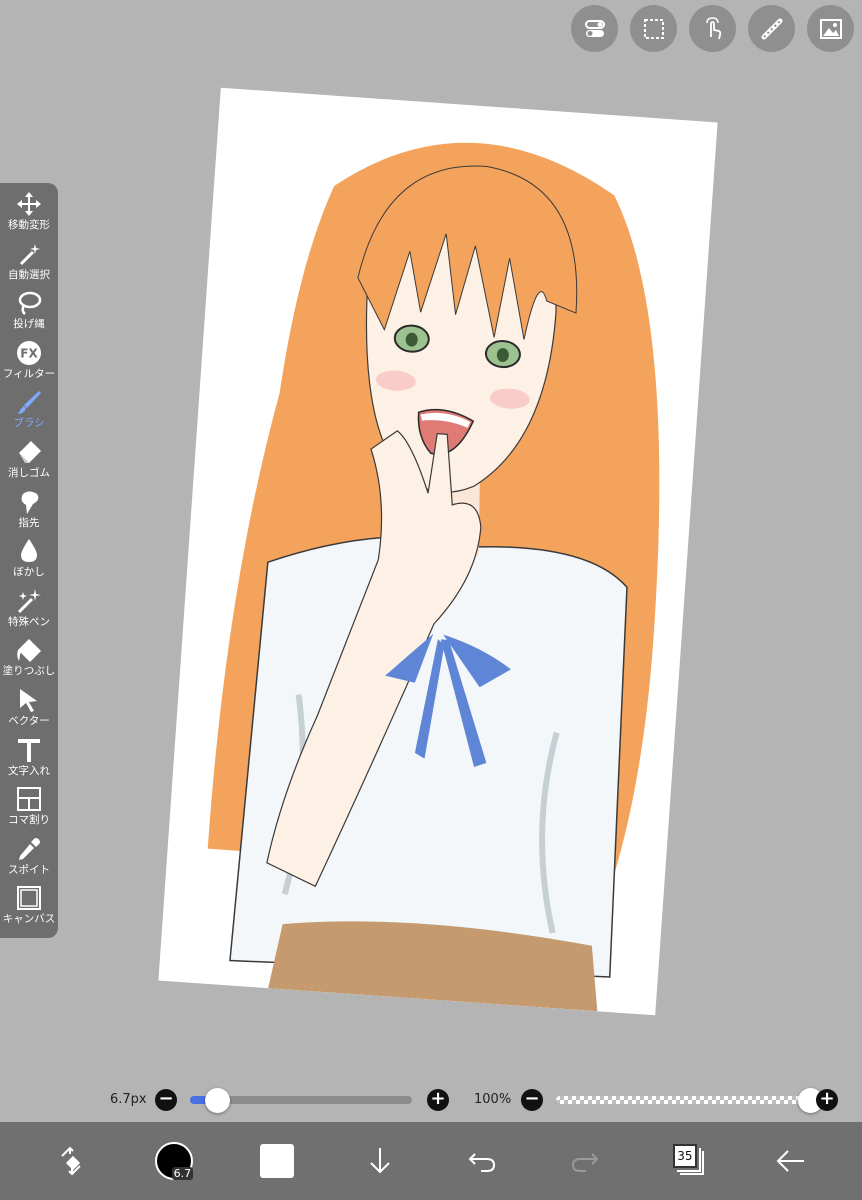 This screenshot has width=862, height=1200. I want to click on eyedropper-icon, so click(29, 848).